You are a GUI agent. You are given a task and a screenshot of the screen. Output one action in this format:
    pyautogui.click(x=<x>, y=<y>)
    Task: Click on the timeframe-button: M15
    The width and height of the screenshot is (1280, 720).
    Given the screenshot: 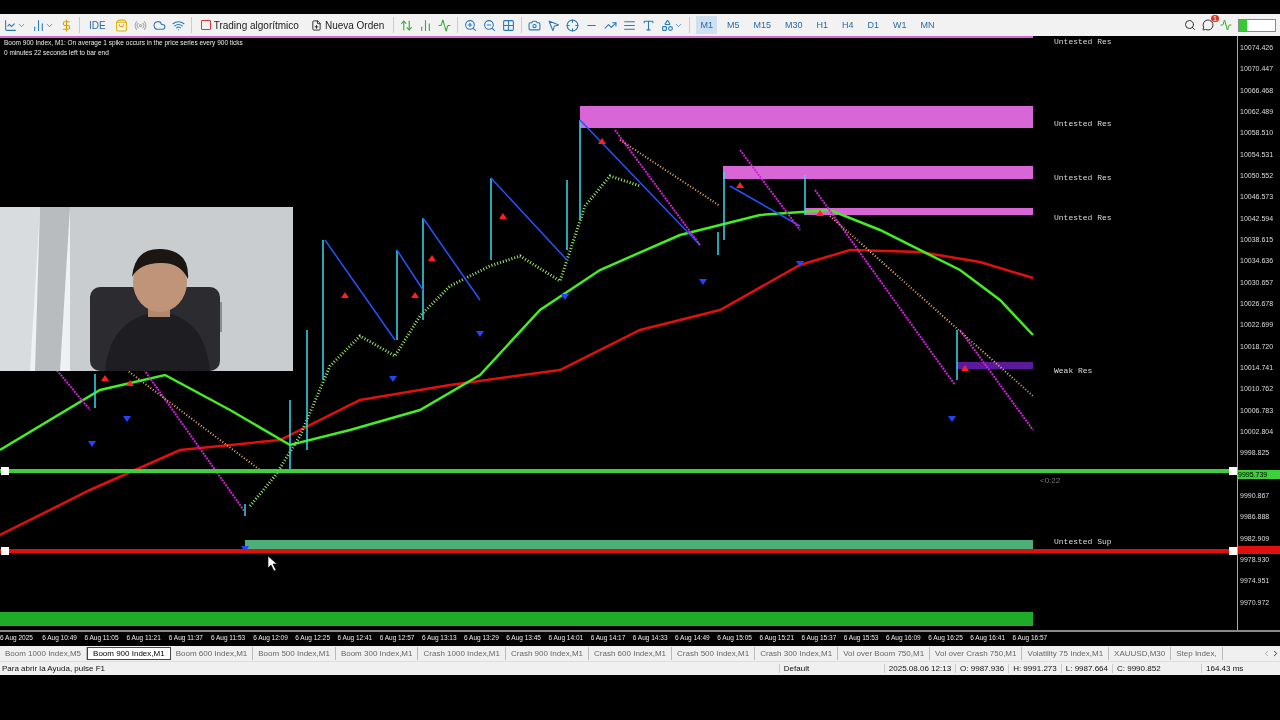 What is the action you would take?
    pyautogui.click(x=762, y=25)
    